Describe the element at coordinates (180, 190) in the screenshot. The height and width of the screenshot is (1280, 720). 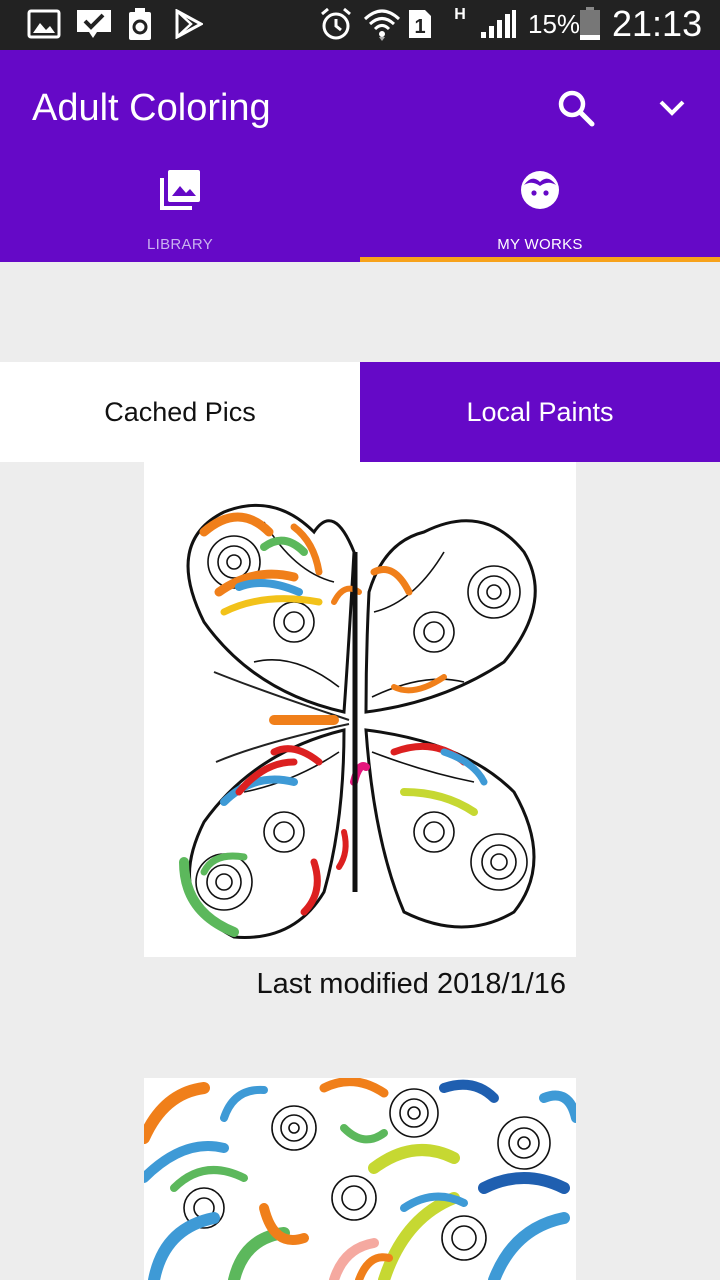
I see `library-icon` at that location.